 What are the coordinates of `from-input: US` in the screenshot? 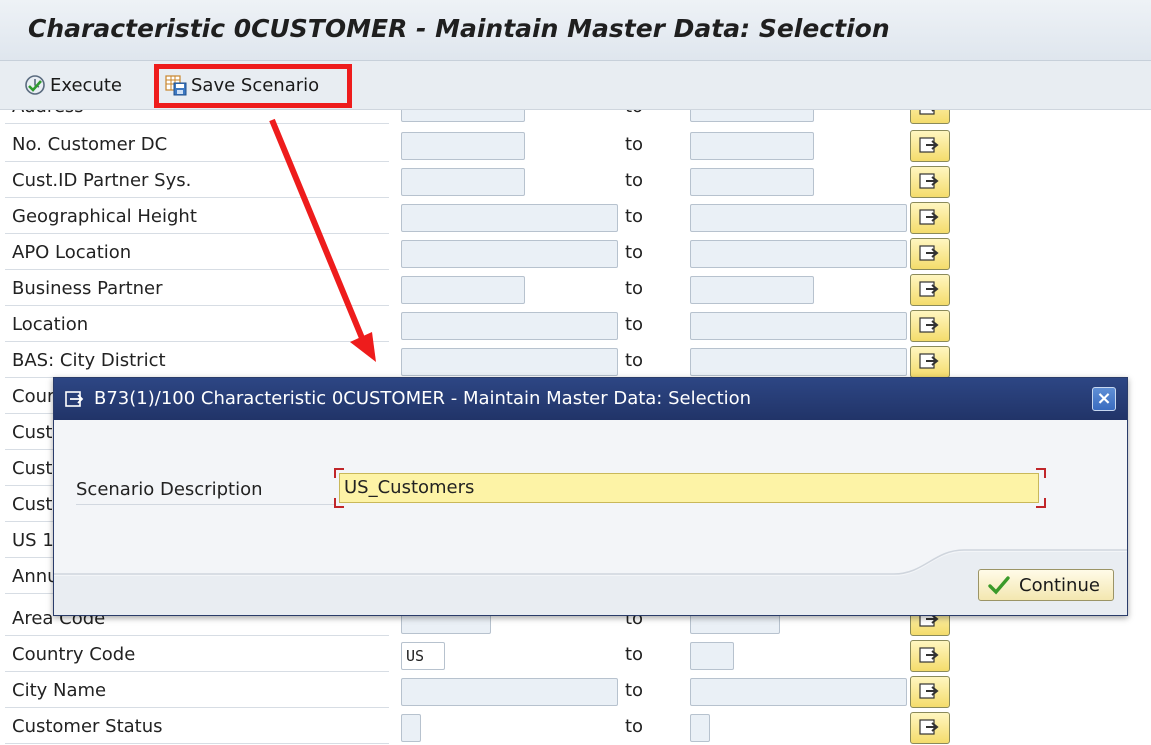 It's located at (423, 656).